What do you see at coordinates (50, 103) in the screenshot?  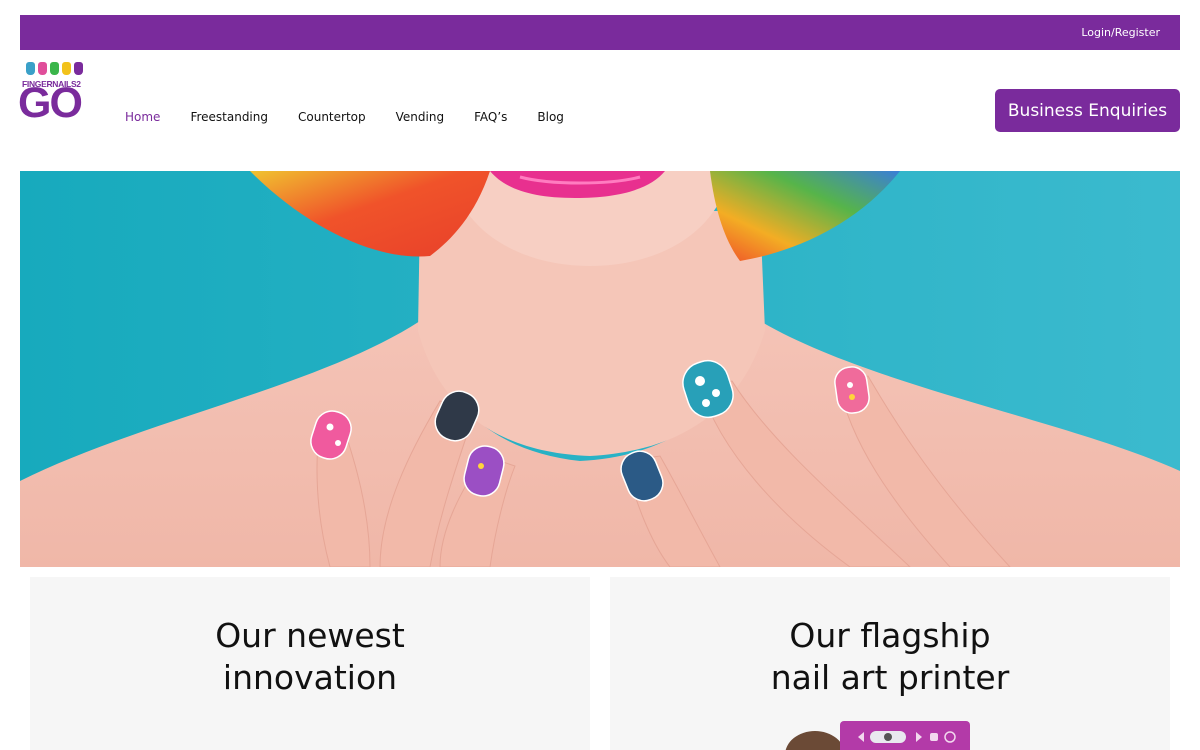 I see `logo-brand-big: GO` at bounding box center [50, 103].